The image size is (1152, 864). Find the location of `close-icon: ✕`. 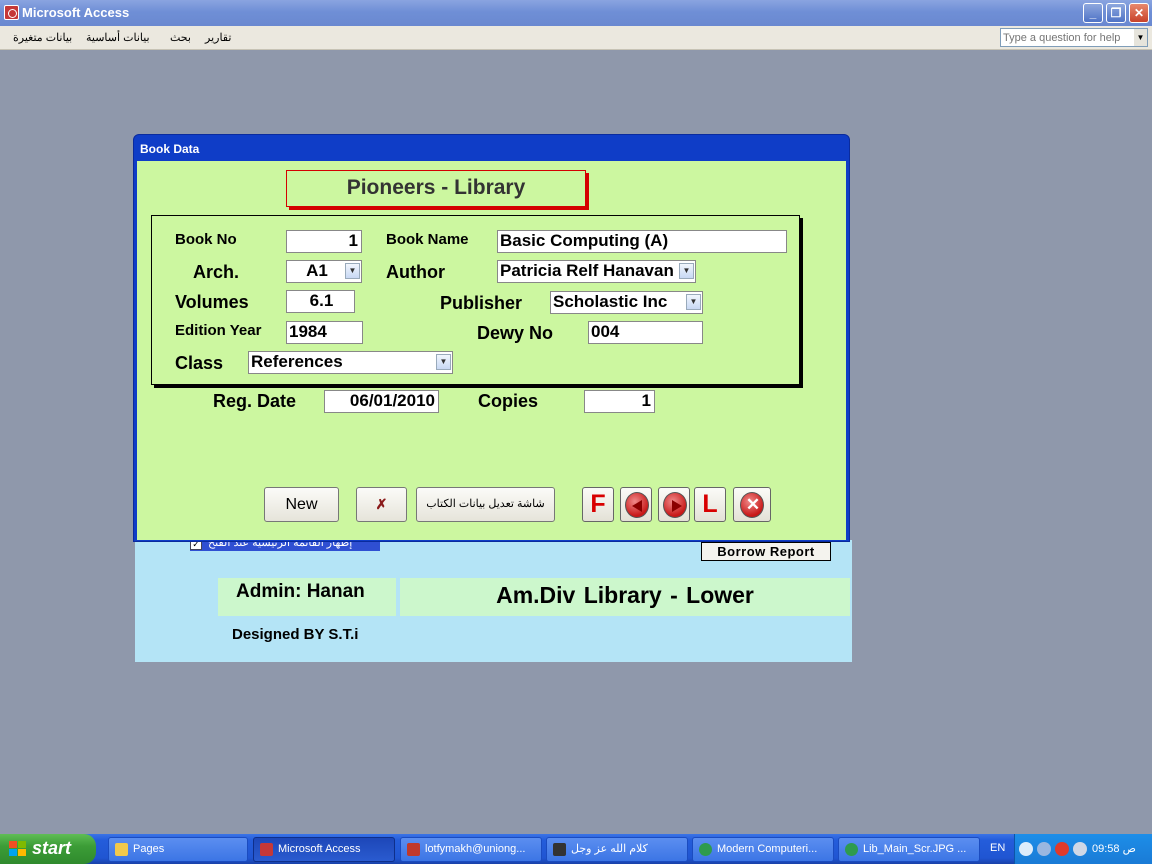

close-icon: ✕ is located at coordinates (752, 505).